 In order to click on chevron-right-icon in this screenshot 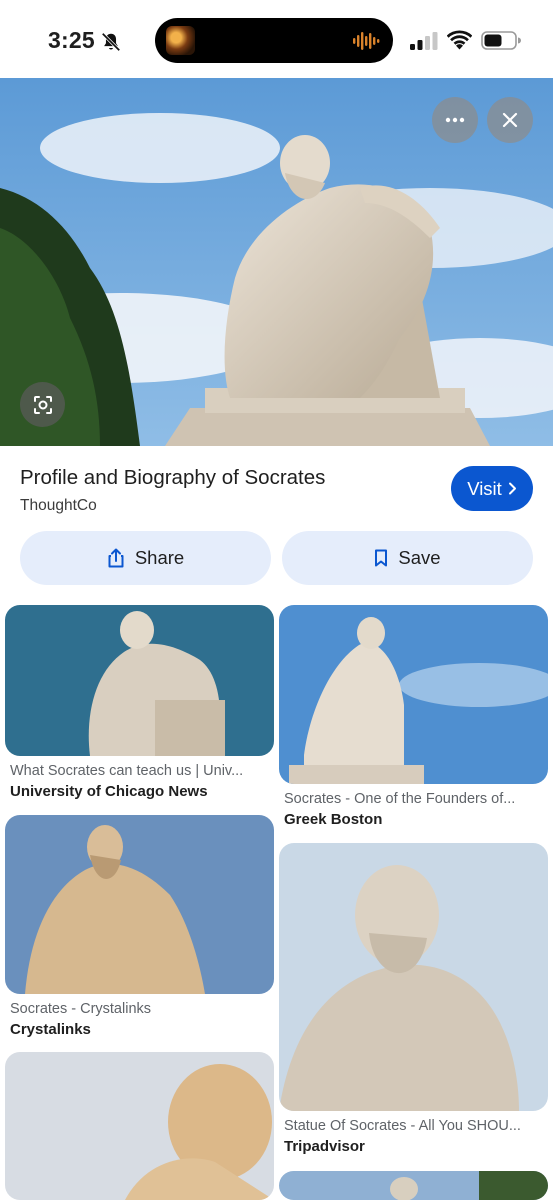, I will do `click(512, 488)`.